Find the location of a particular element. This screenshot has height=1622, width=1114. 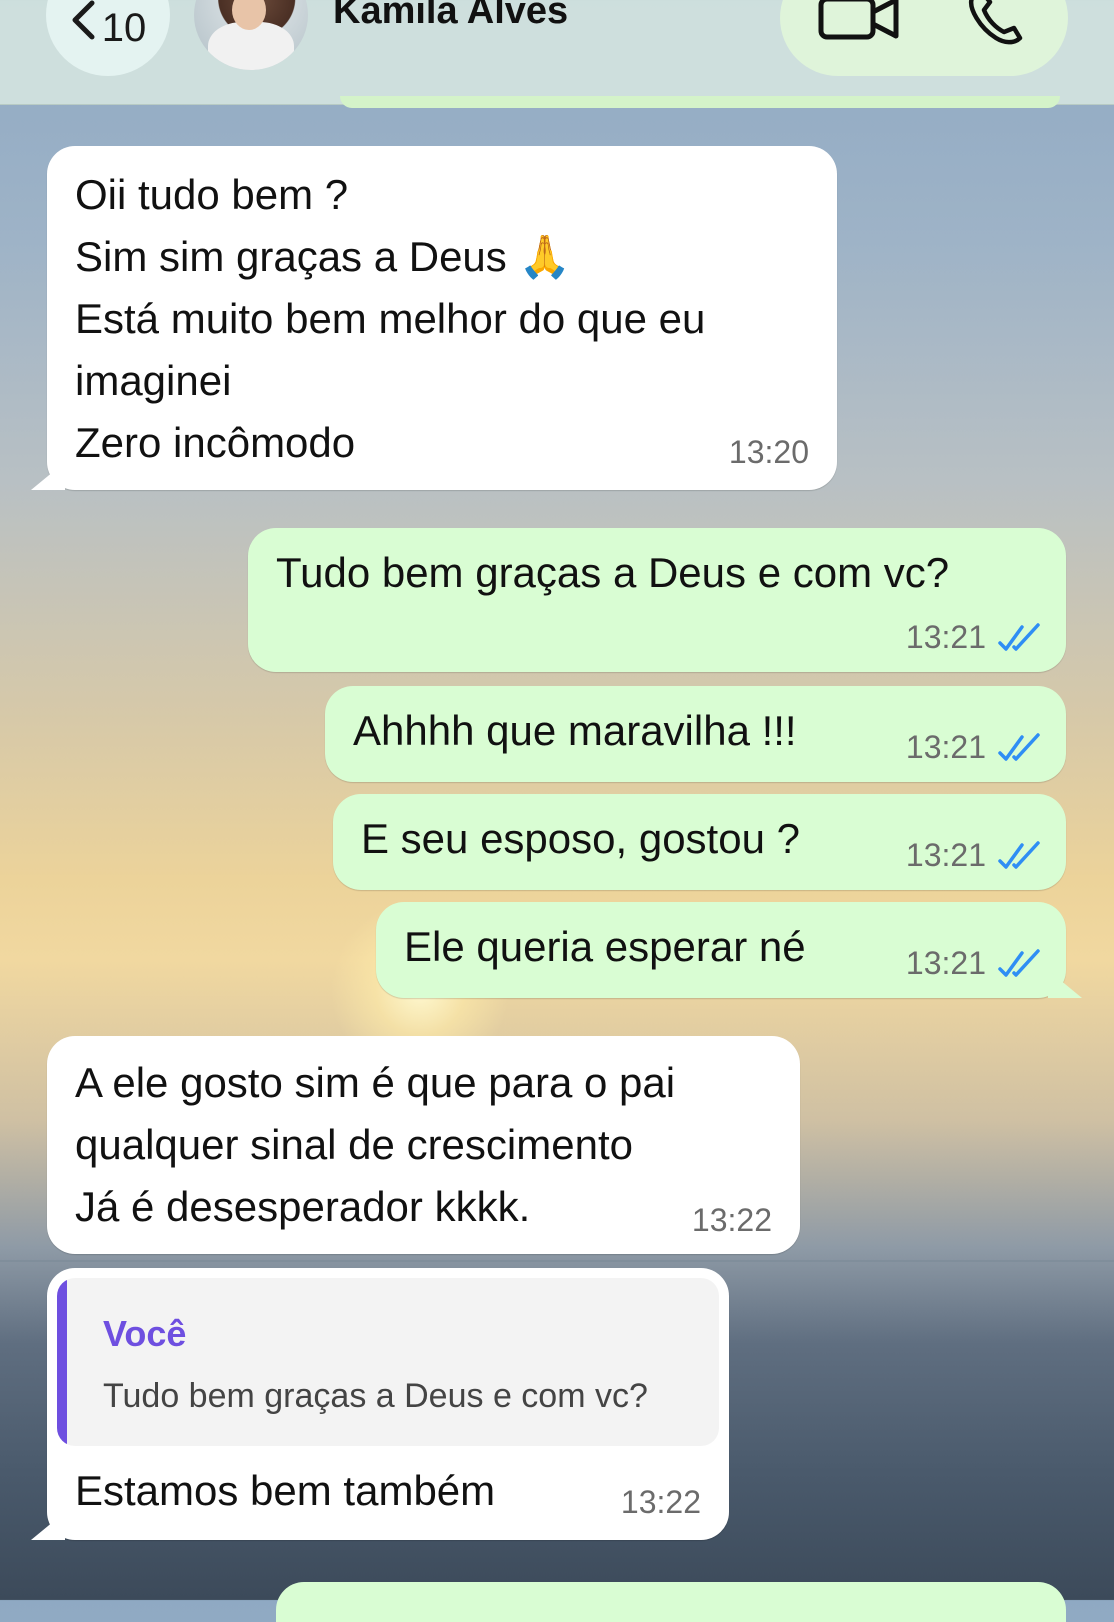

message-text: Tudo bem graças a Deus e com vc? is located at coordinates (613, 572).